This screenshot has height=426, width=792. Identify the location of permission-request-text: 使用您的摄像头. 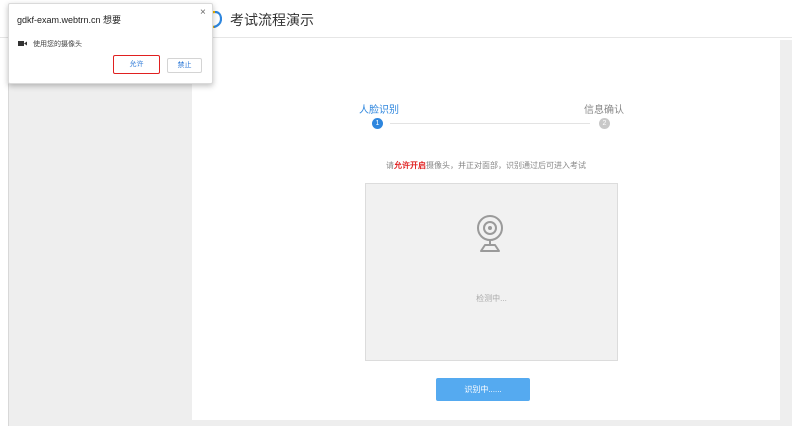
(57, 44).